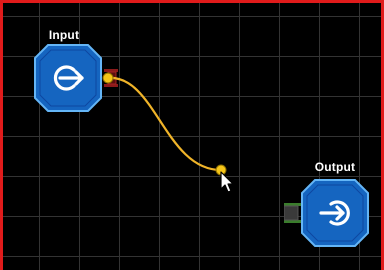 The image size is (384, 270). I want to click on output-node-input-port, so click(292, 213).